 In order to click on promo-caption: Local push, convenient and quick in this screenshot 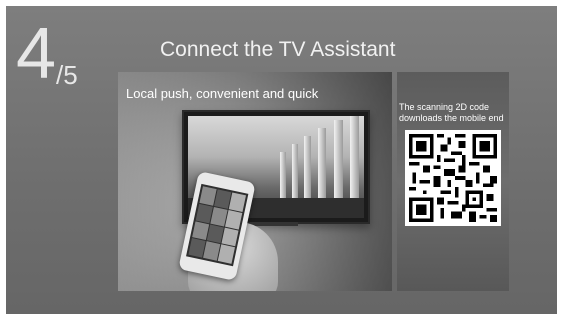, I will do `click(222, 93)`.